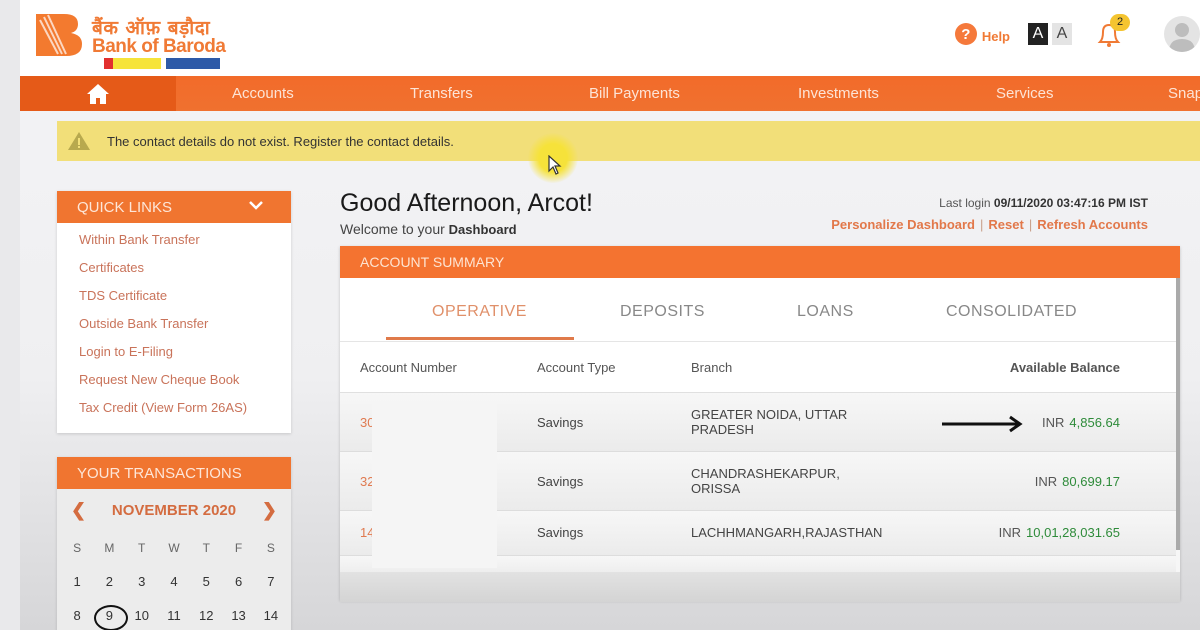  I want to click on panel-footer, so click(760, 587).